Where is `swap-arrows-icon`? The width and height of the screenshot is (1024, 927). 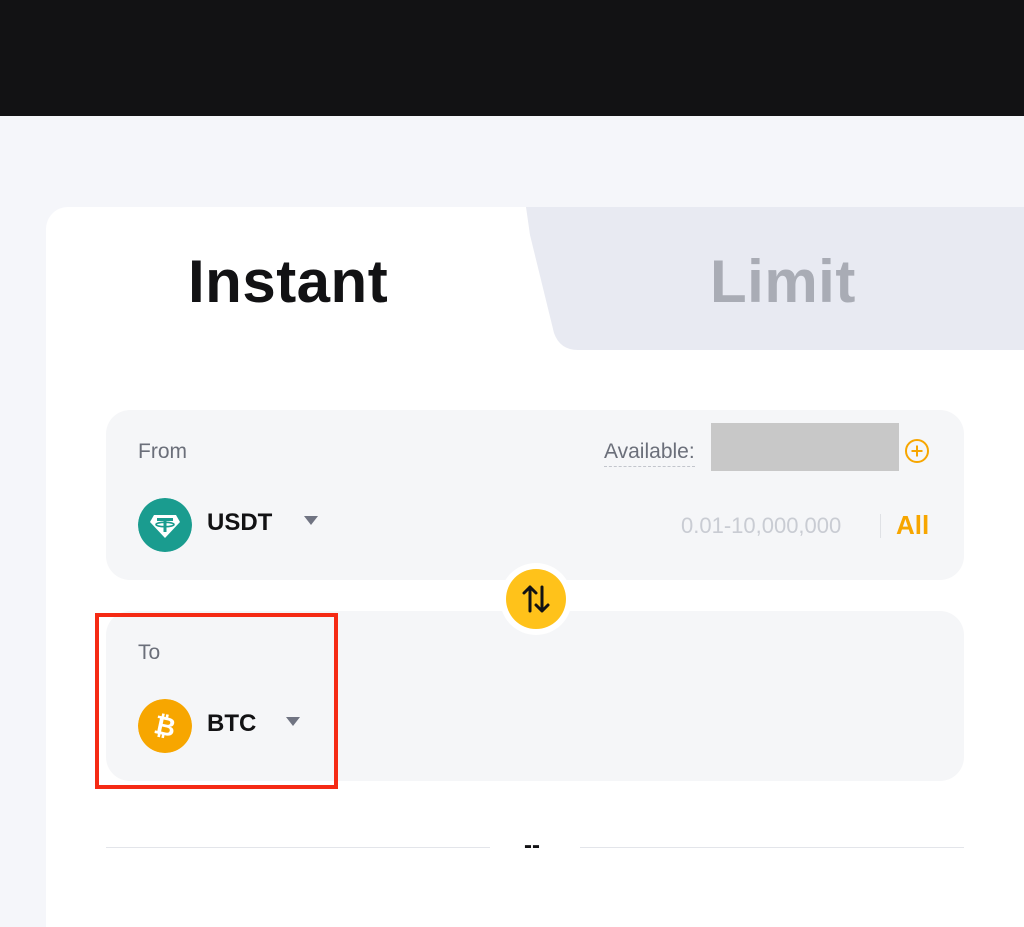 swap-arrows-icon is located at coordinates (536, 599).